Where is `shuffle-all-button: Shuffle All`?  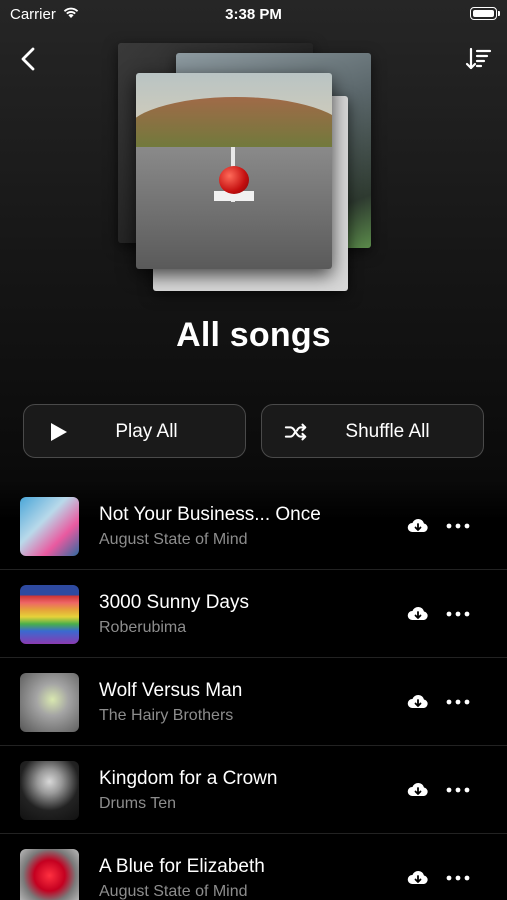 shuffle-all-button: Shuffle All is located at coordinates (372, 431).